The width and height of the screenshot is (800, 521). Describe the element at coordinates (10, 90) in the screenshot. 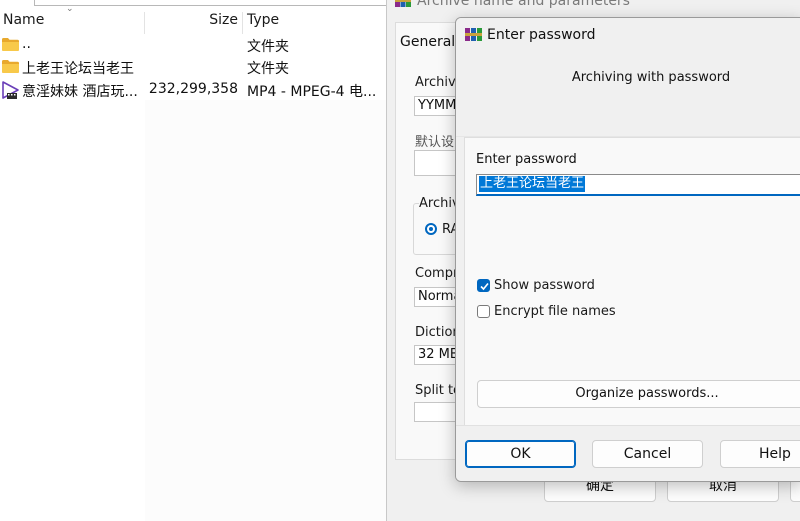

I see `video-file-icon` at that location.